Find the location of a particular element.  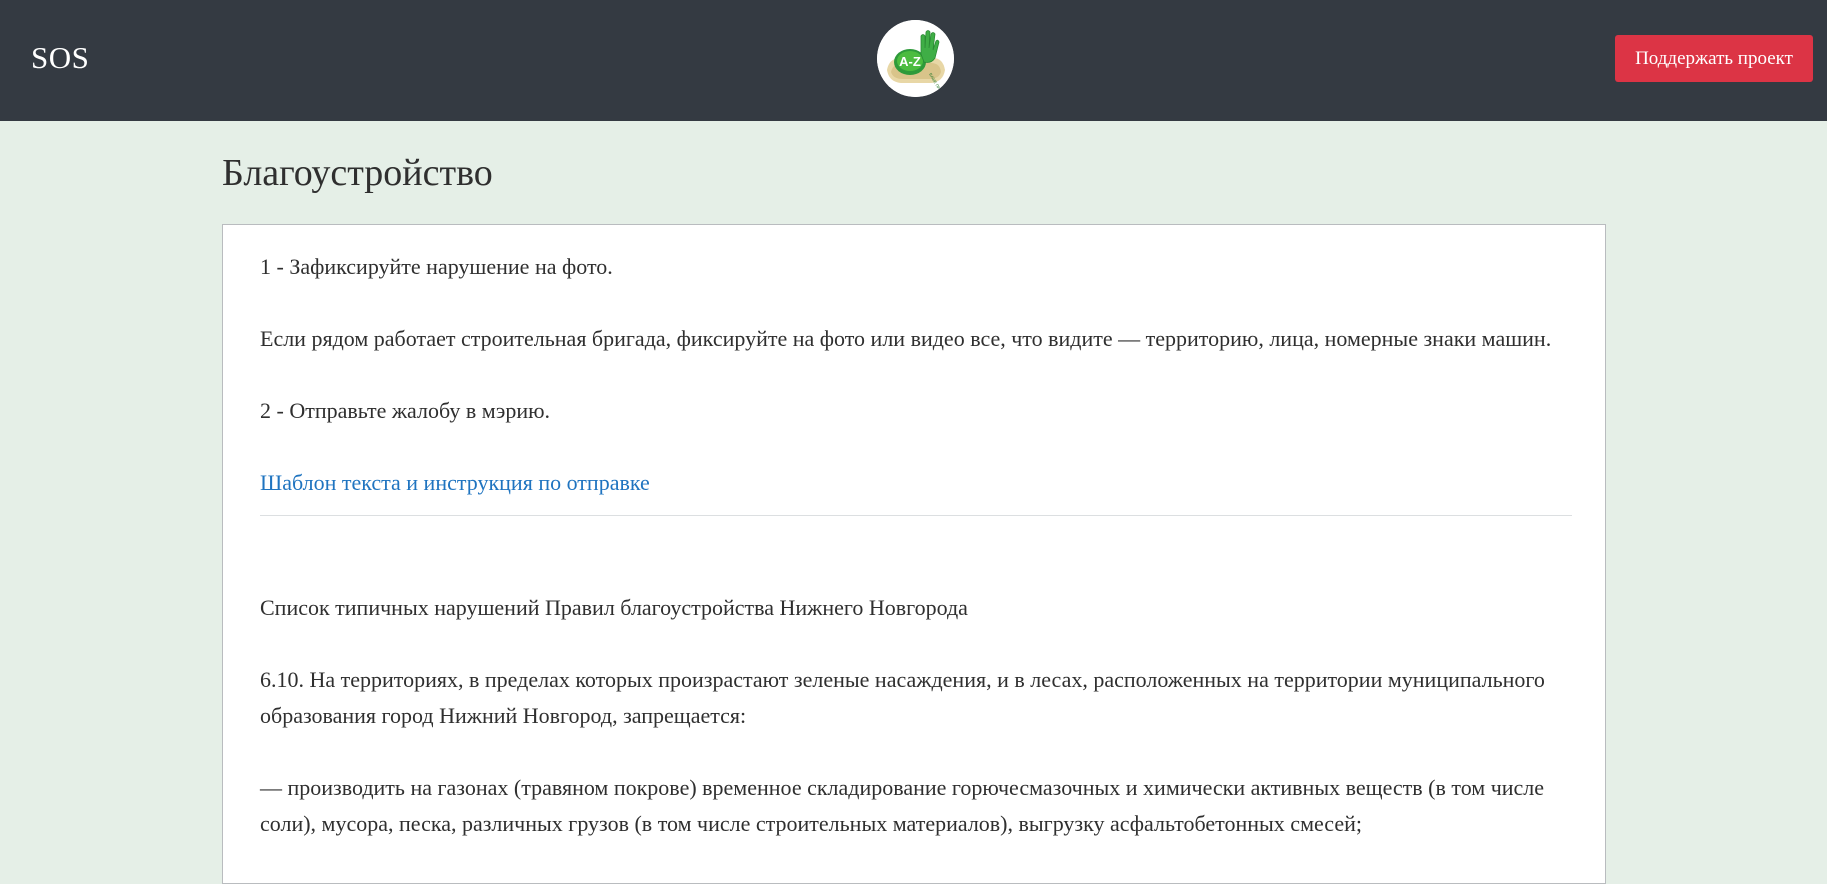

a-plus-z-hand-logo-icon: A-Z ВАШЕ ПРАВО is located at coordinates (915, 58).